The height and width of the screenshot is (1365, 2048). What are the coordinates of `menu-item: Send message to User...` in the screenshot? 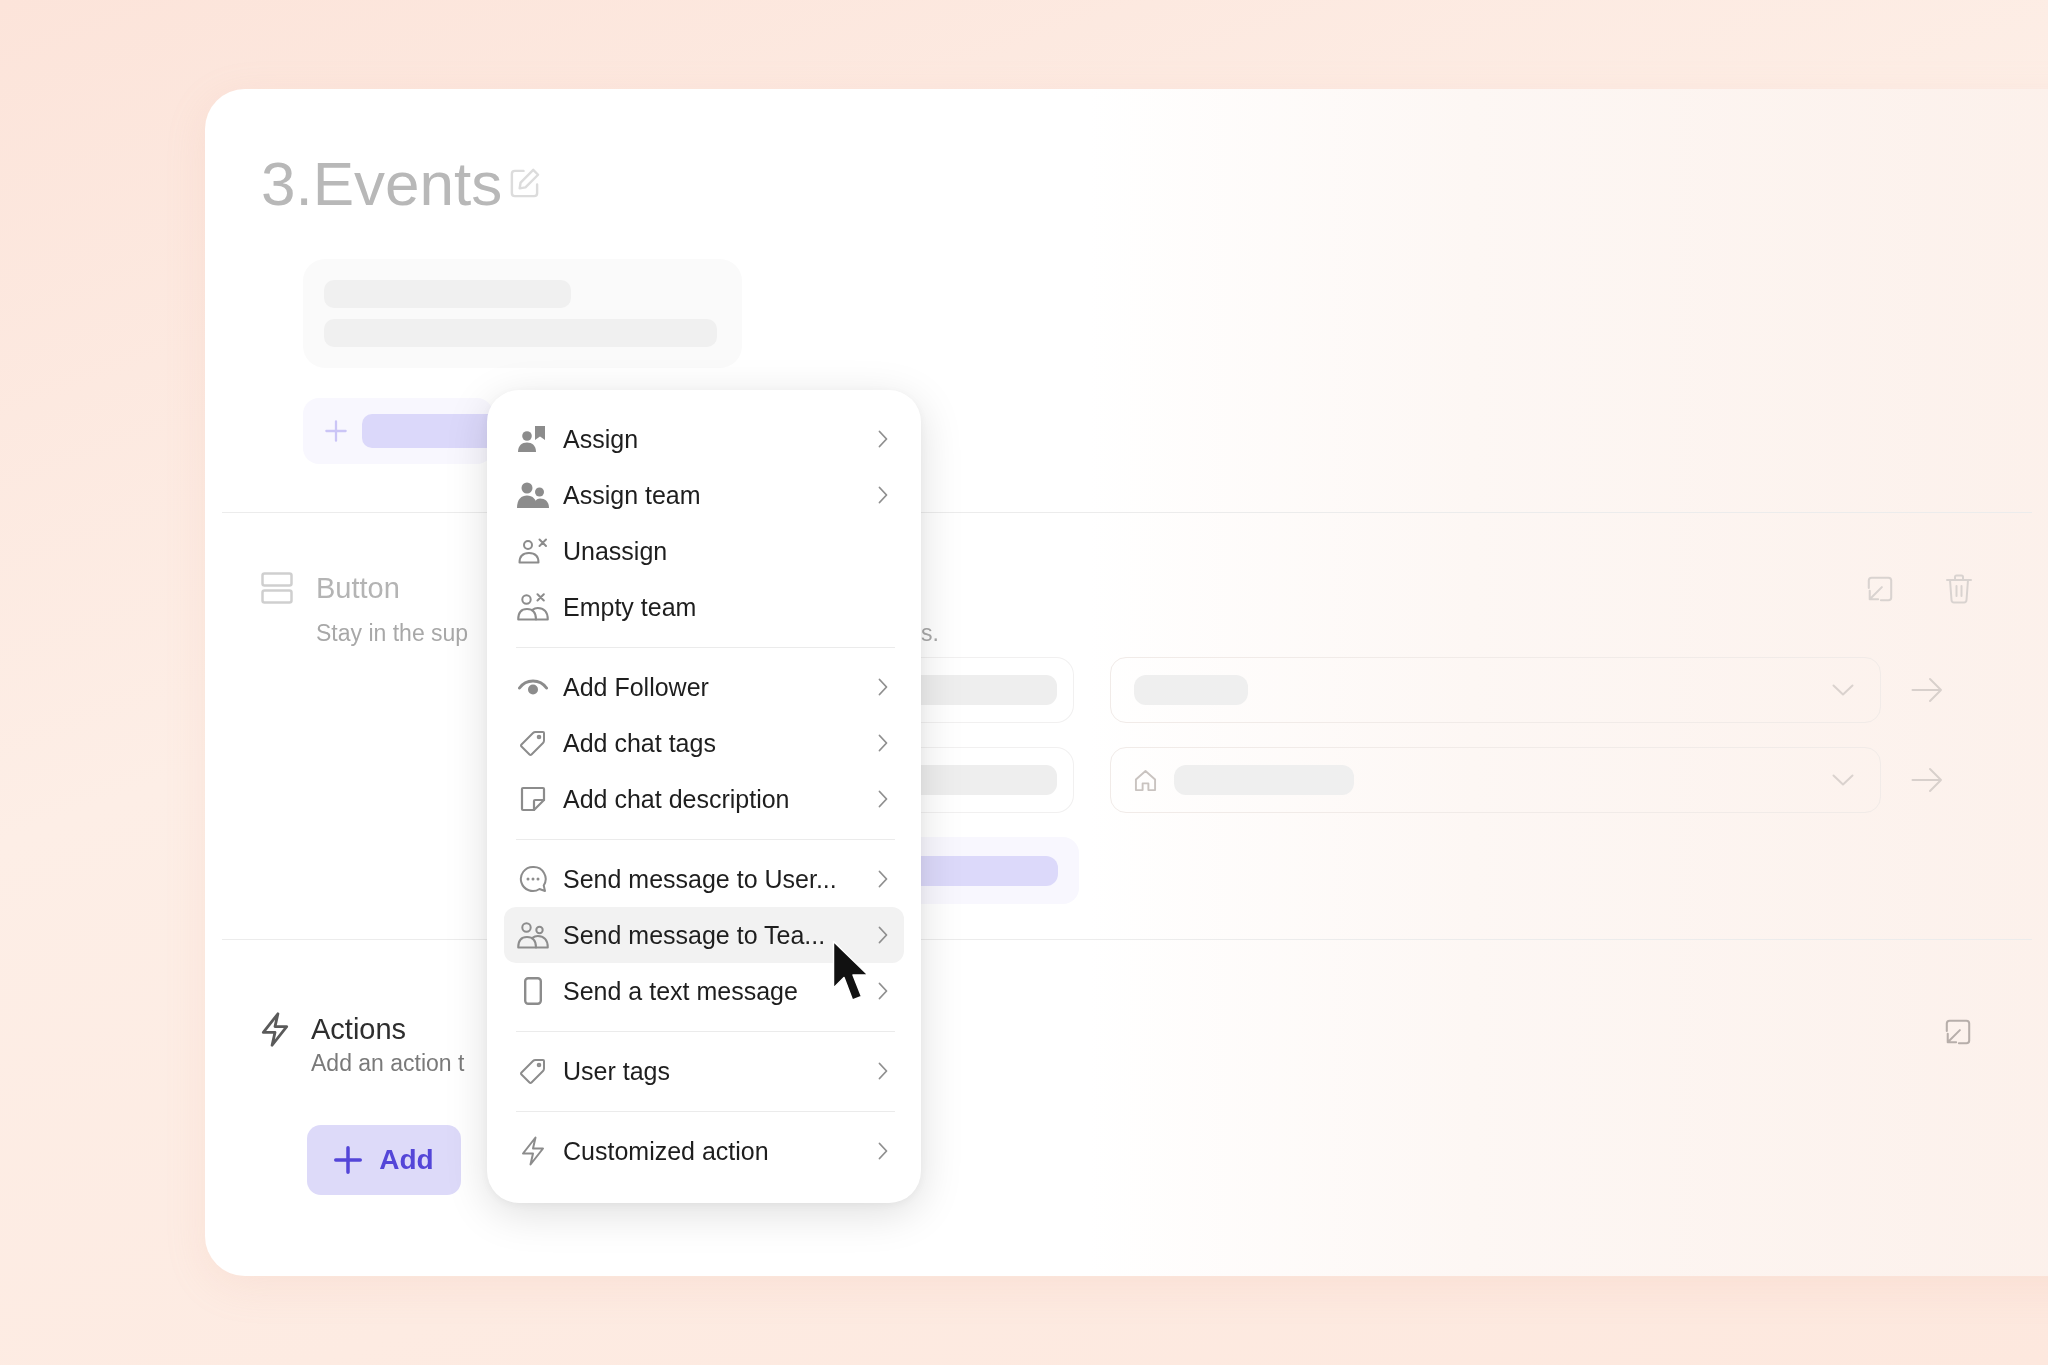 It's located at (704, 879).